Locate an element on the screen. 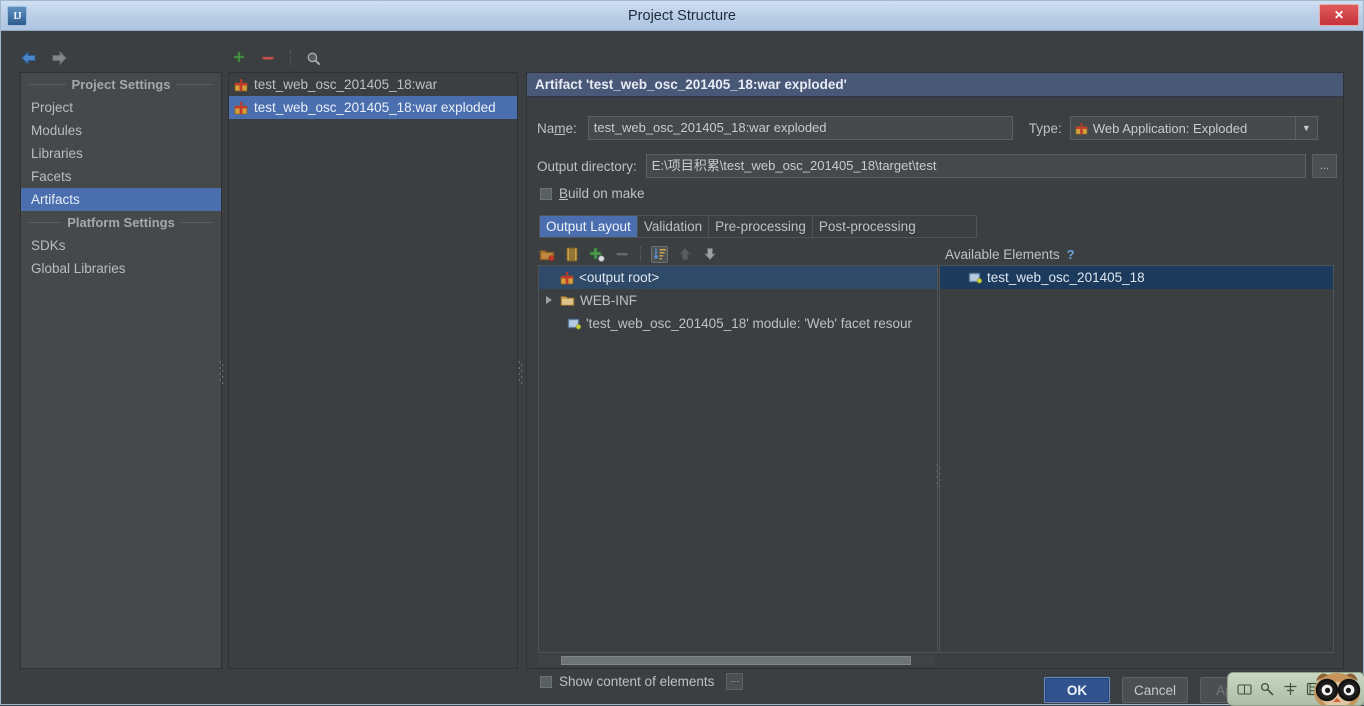 This screenshot has height=706, width=1364. tab-pre-processing: Pre-processing is located at coordinates (761, 226).